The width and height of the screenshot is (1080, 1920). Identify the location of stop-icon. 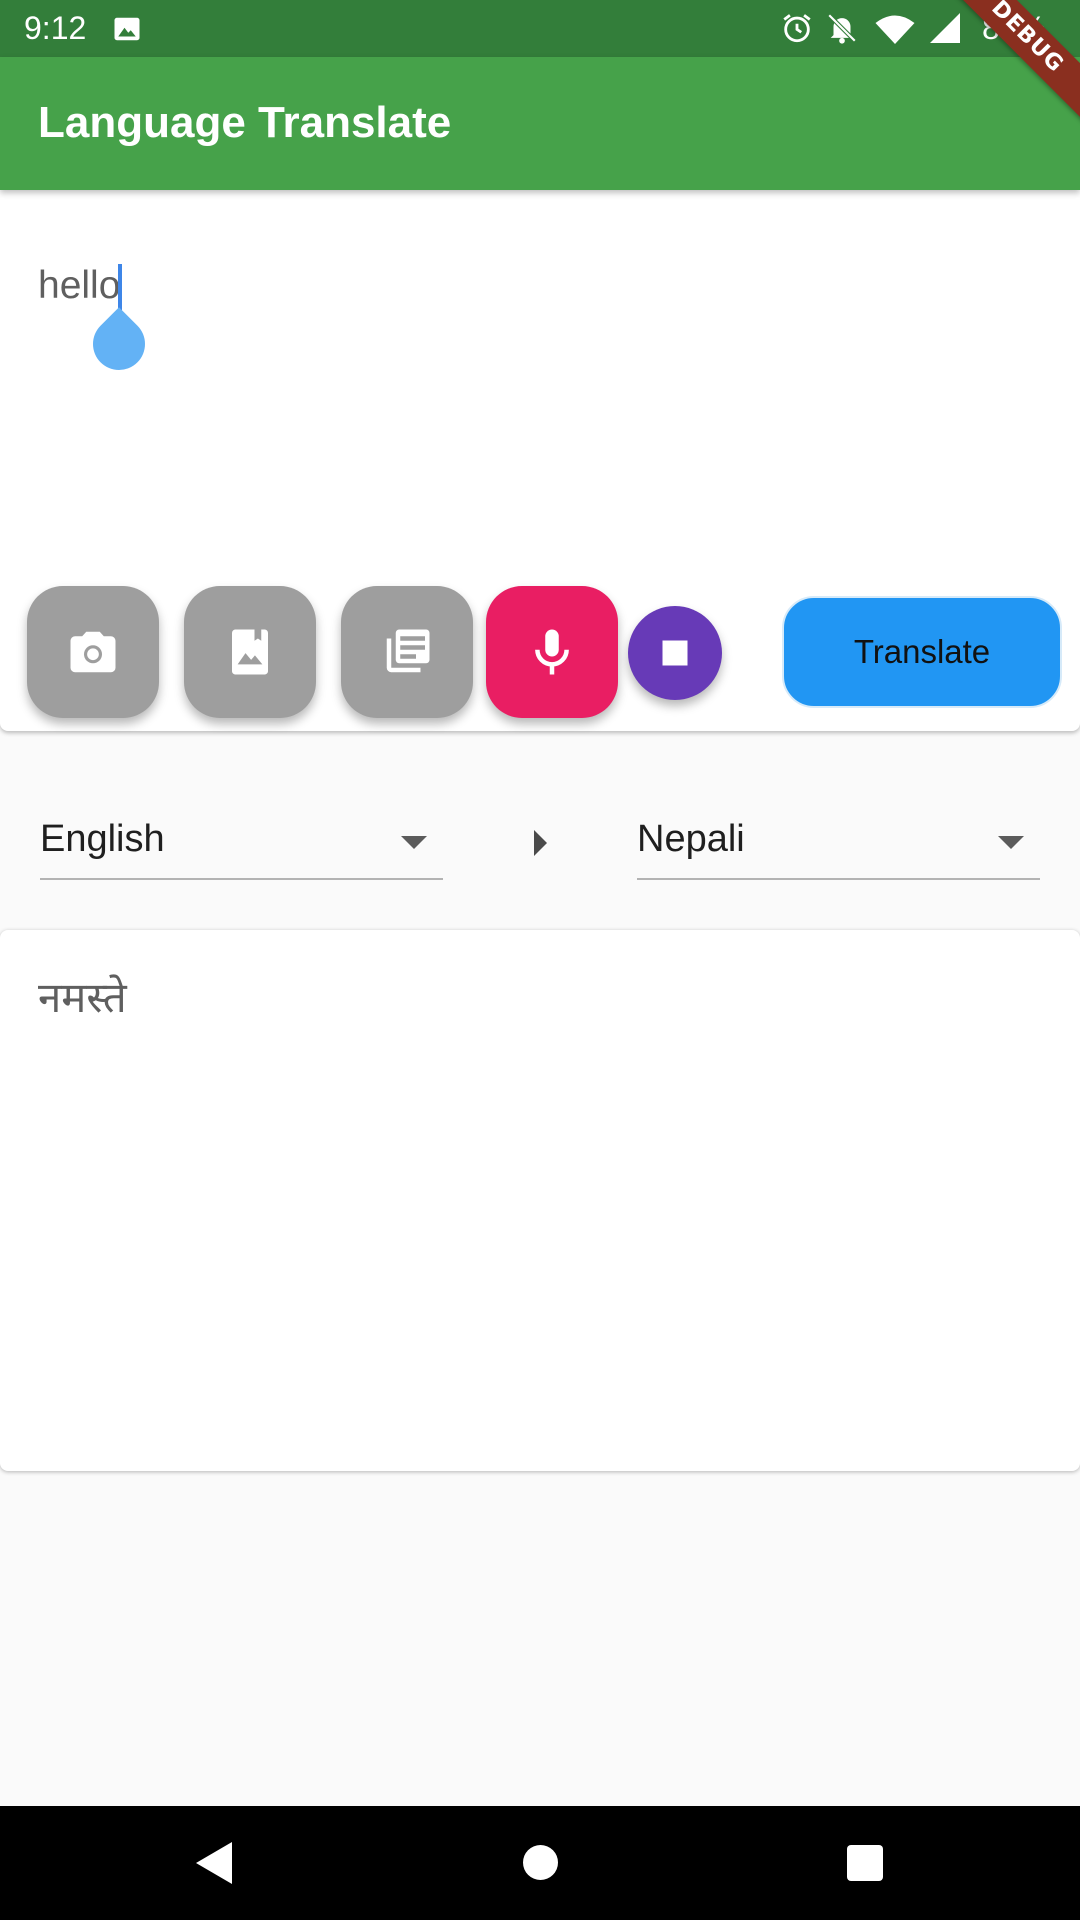
(675, 653).